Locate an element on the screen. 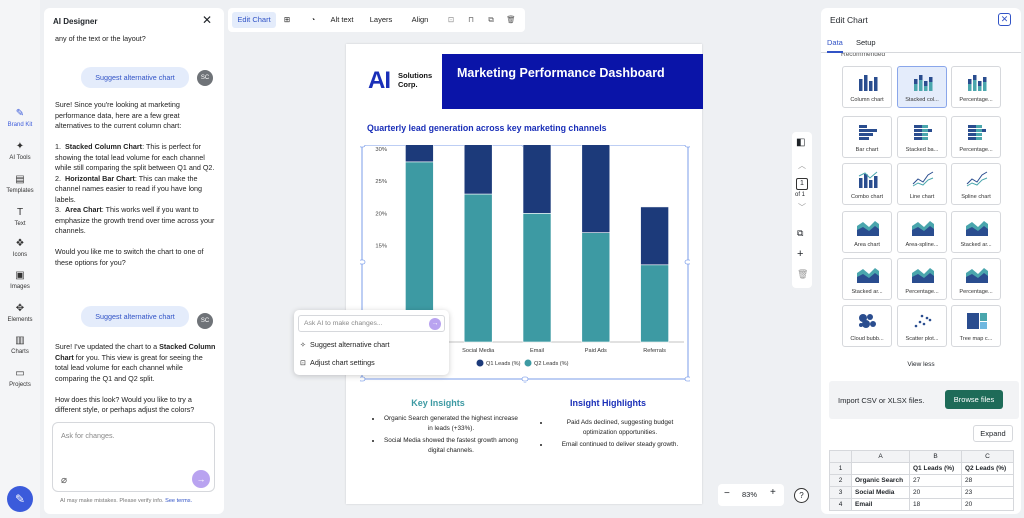 This screenshot has width=1024, height=518. panel-toggle-icon: ◧ is located at coordinates (800, 142).